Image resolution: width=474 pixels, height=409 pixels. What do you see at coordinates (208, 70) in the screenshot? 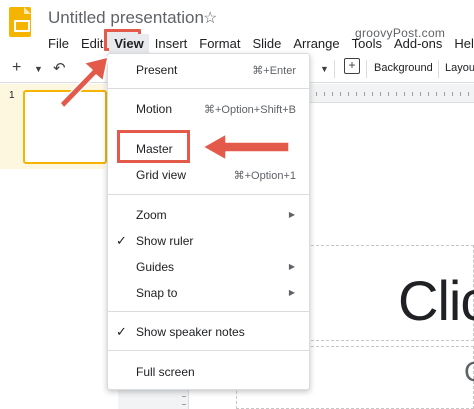
I see `menu-item-present: Present ⌘+Enter` at bounding box center [208, 70].